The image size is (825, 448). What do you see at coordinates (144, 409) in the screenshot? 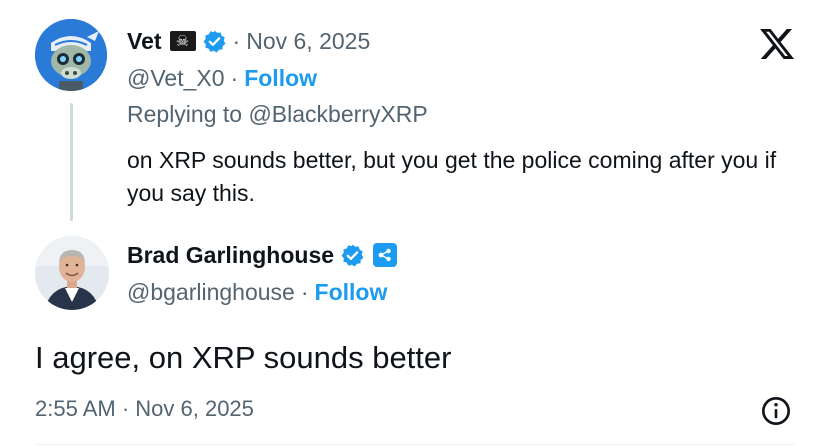
I see `tweet-timestamp: 2:55 AM · Nov 6, 2025` at bounding box center [144, 409].